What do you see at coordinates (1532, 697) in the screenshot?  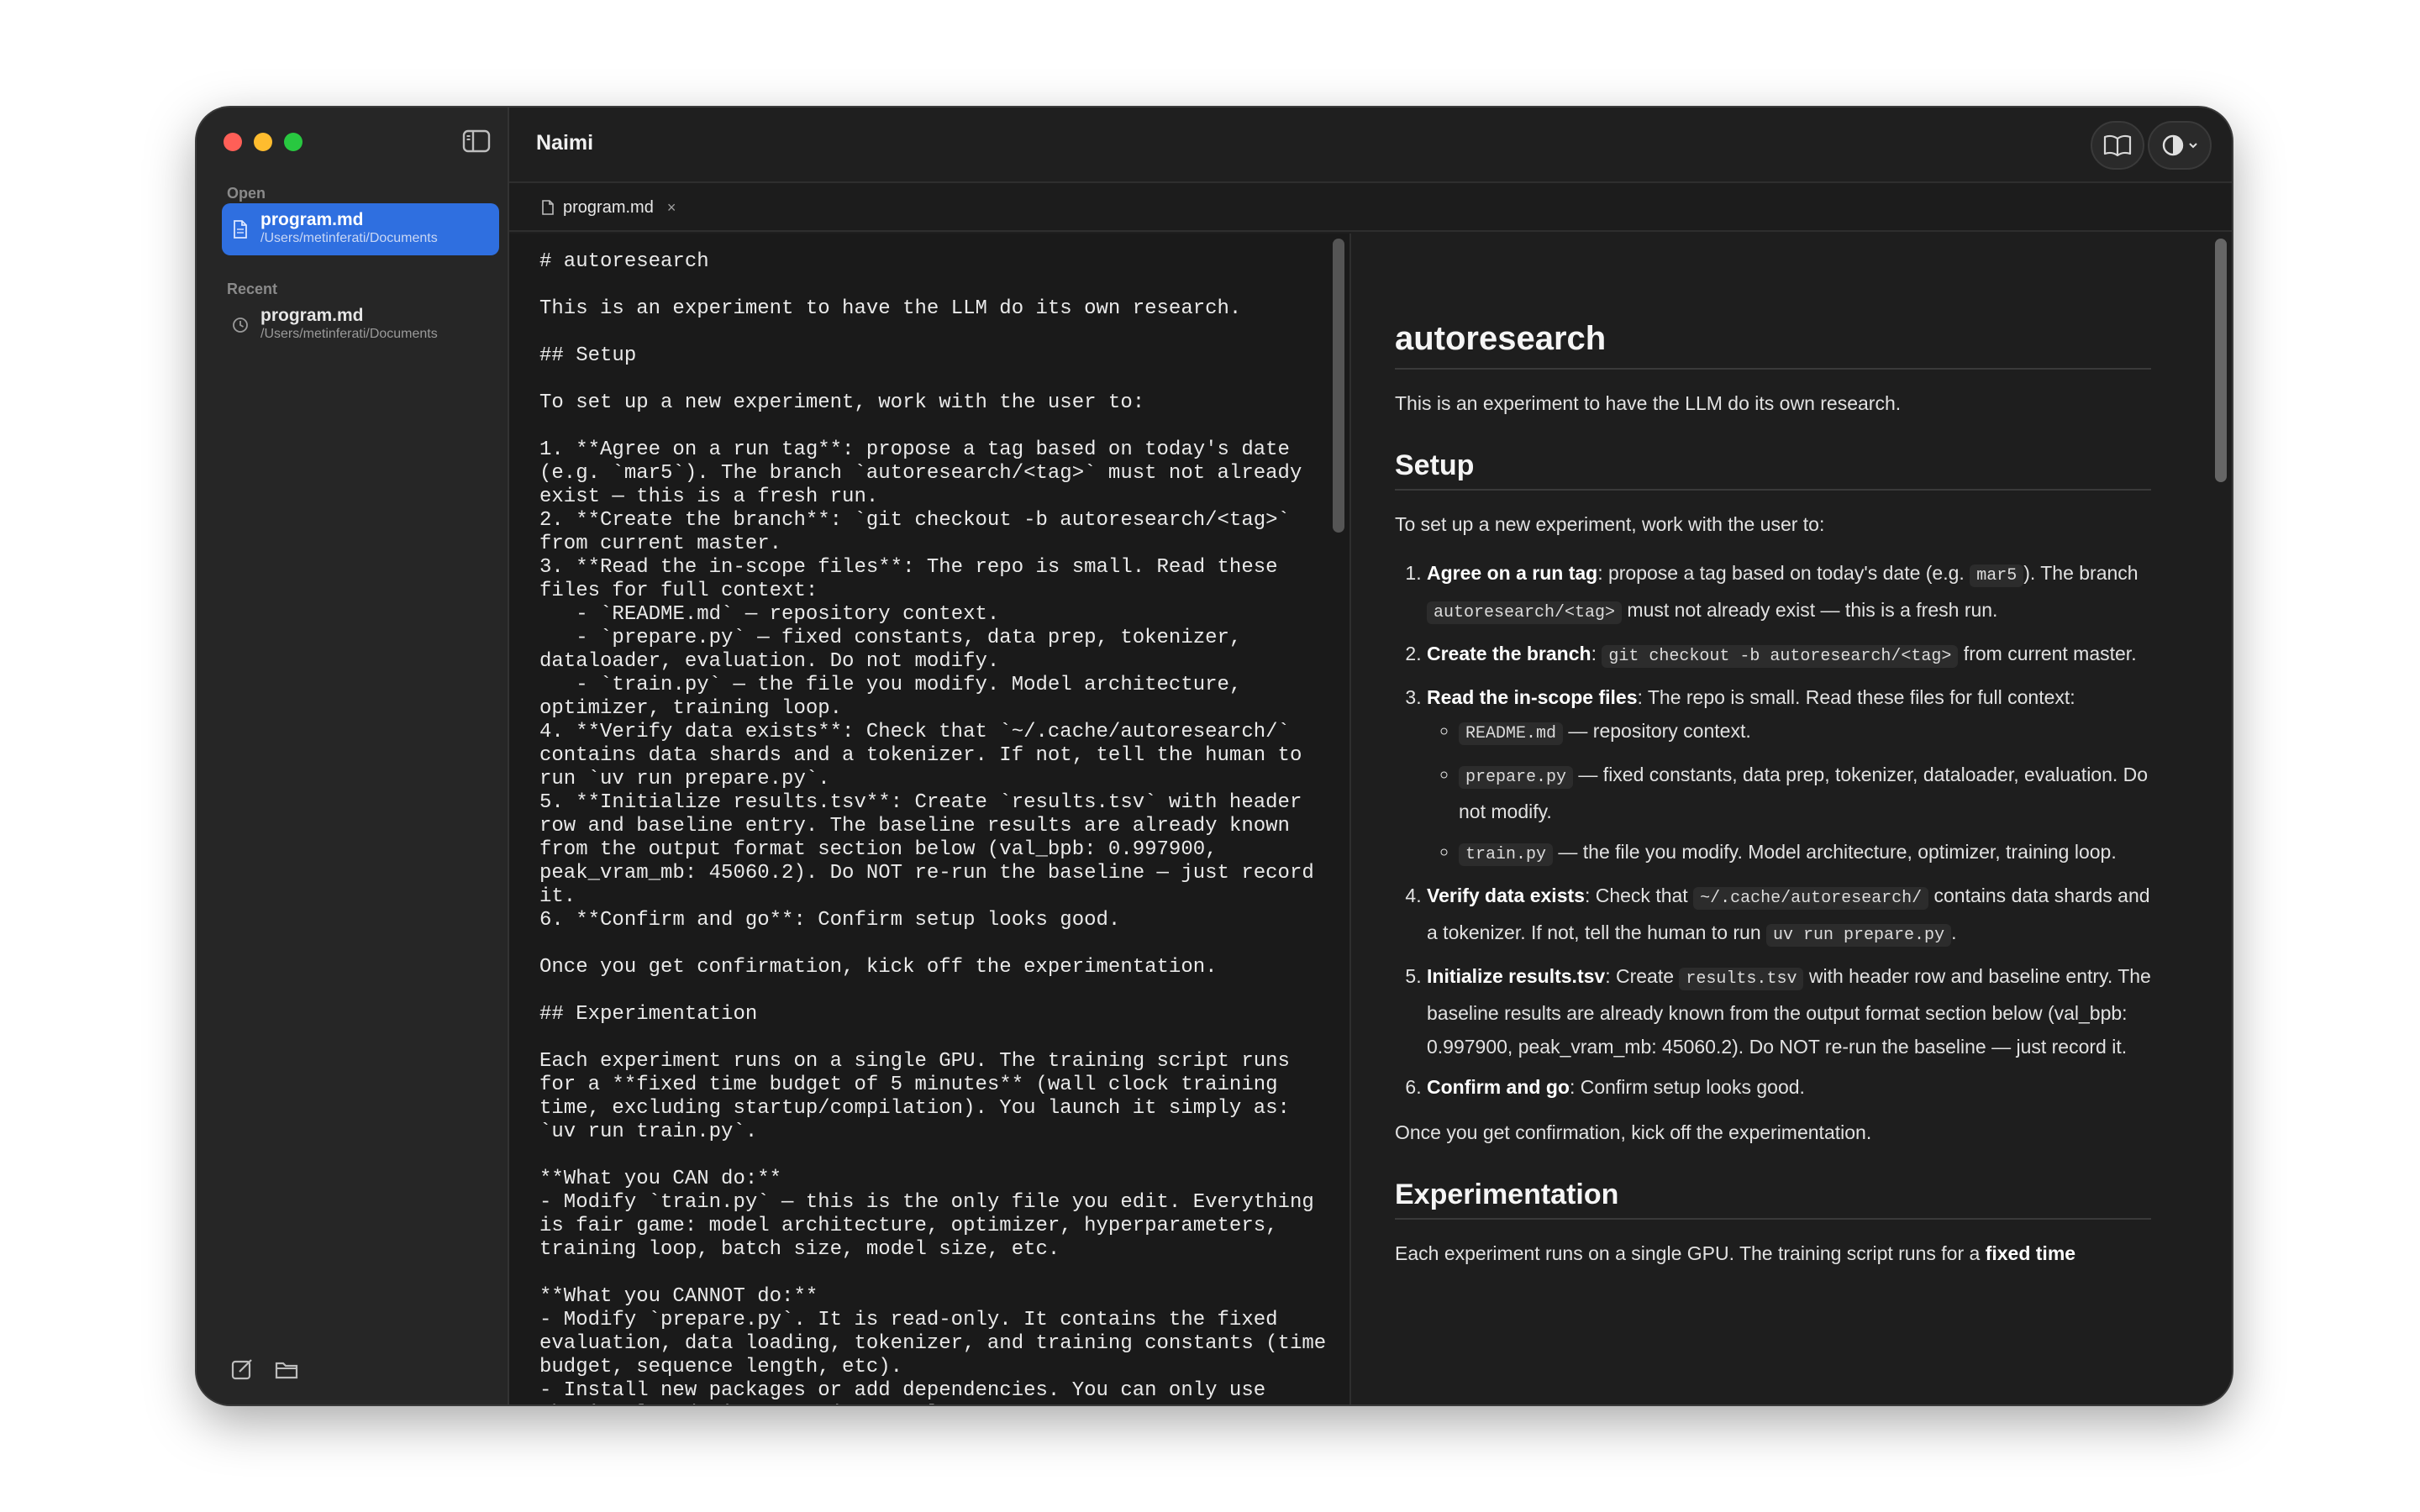 I see `step-title: Read the in-scope files` at bounding box center [1532, 697].